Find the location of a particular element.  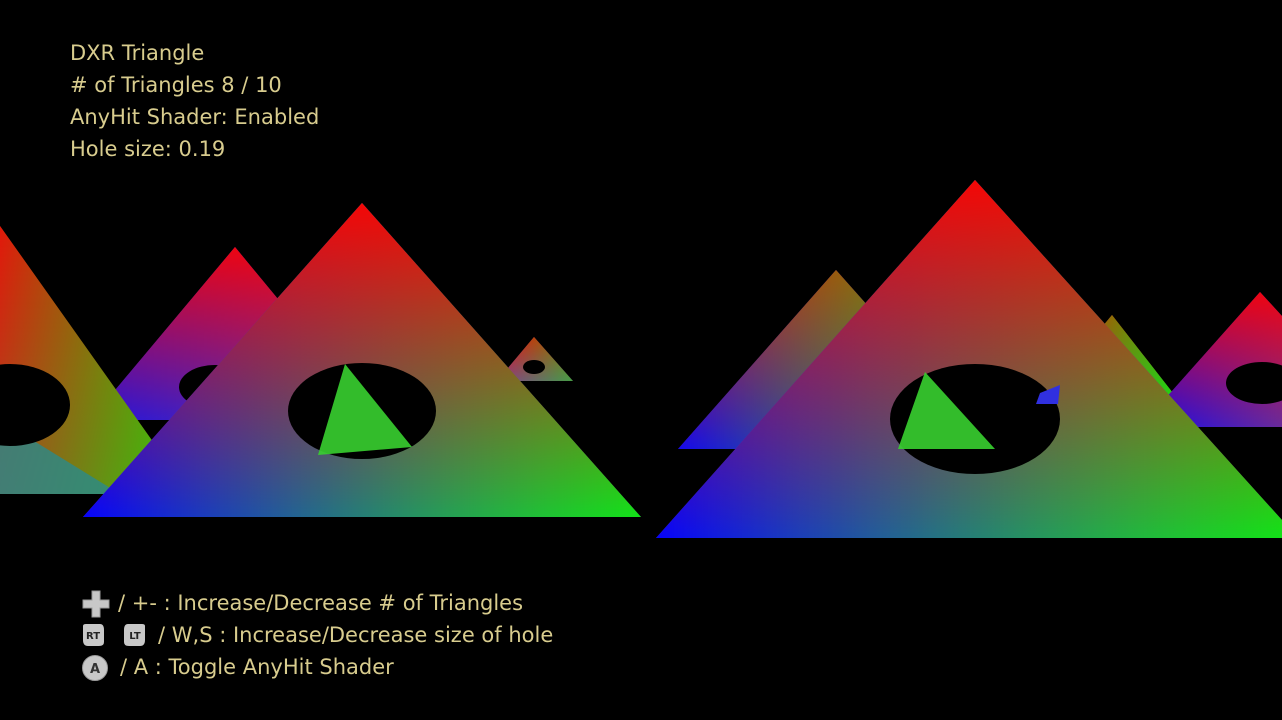

help-text-hole: / W,S : Increase/Decrease size of hole is located at coordinates (356, 635).